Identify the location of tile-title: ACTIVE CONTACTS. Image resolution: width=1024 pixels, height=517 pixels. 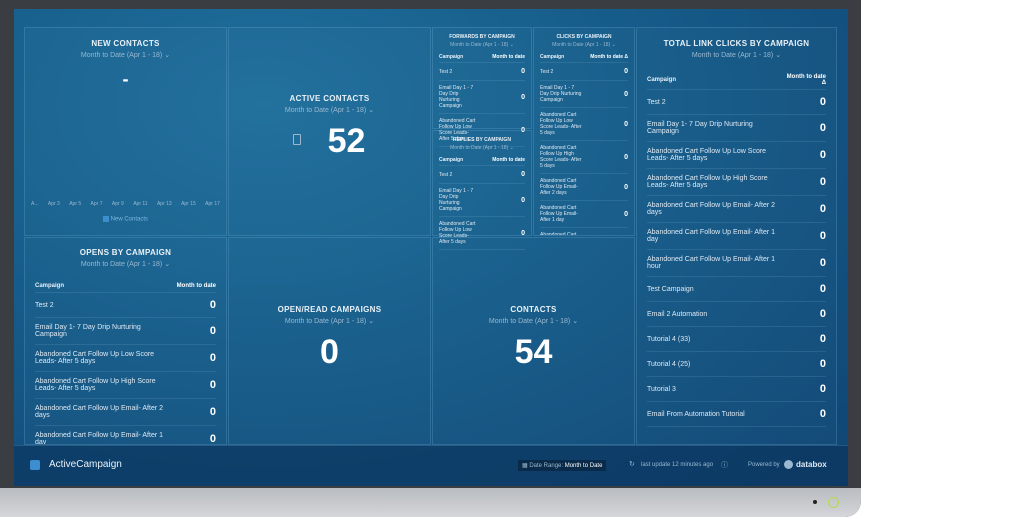
(329, 98).